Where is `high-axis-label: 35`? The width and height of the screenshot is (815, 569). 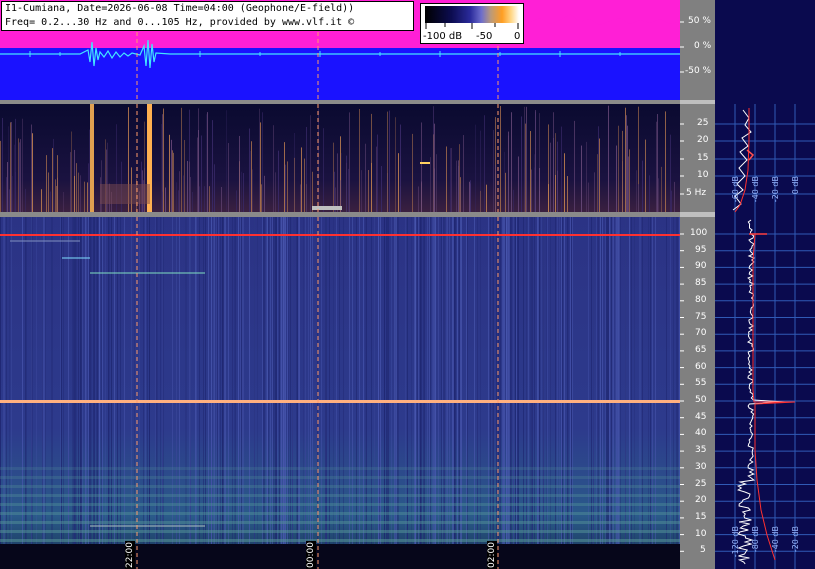
high-axis-label: 35 is located at coordinates (701, 450).